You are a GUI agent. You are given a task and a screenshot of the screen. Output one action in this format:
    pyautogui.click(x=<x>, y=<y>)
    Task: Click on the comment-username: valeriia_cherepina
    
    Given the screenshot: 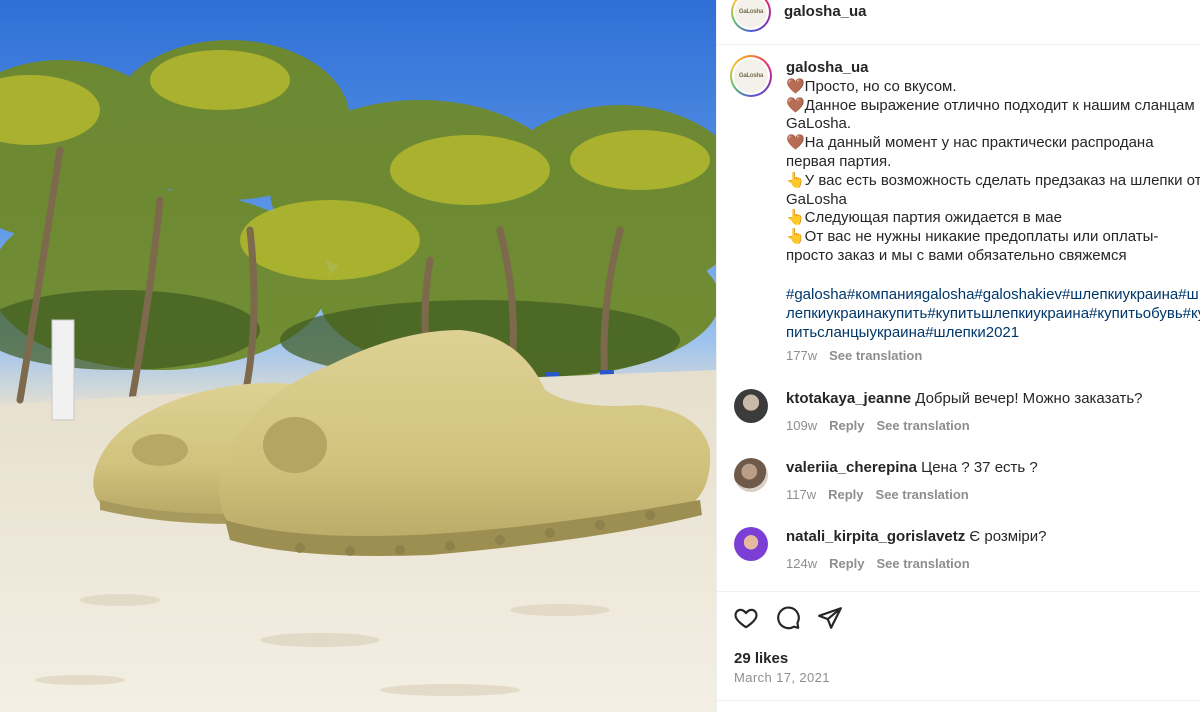 What is the action you would take?
    pyautogui.click(x=851, y=467)
    